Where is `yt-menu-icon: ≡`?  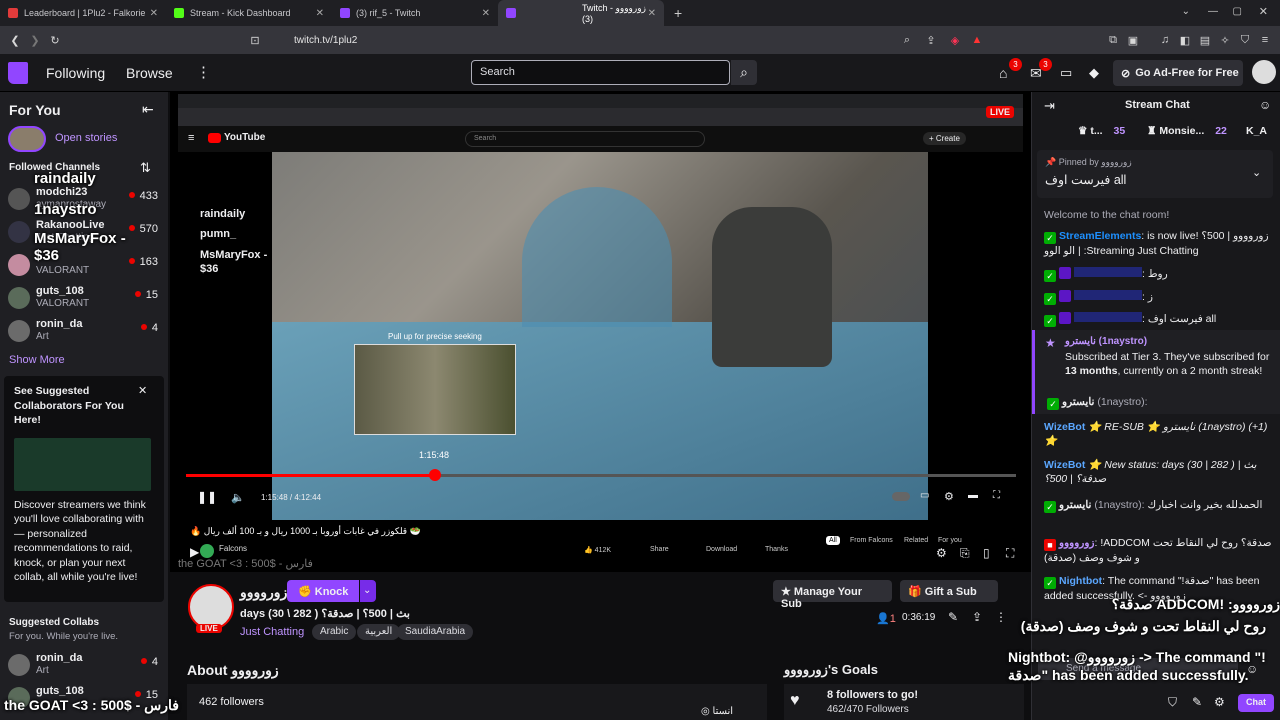 yt-menu-icon: ≡ is located at coordinates (191, 138).